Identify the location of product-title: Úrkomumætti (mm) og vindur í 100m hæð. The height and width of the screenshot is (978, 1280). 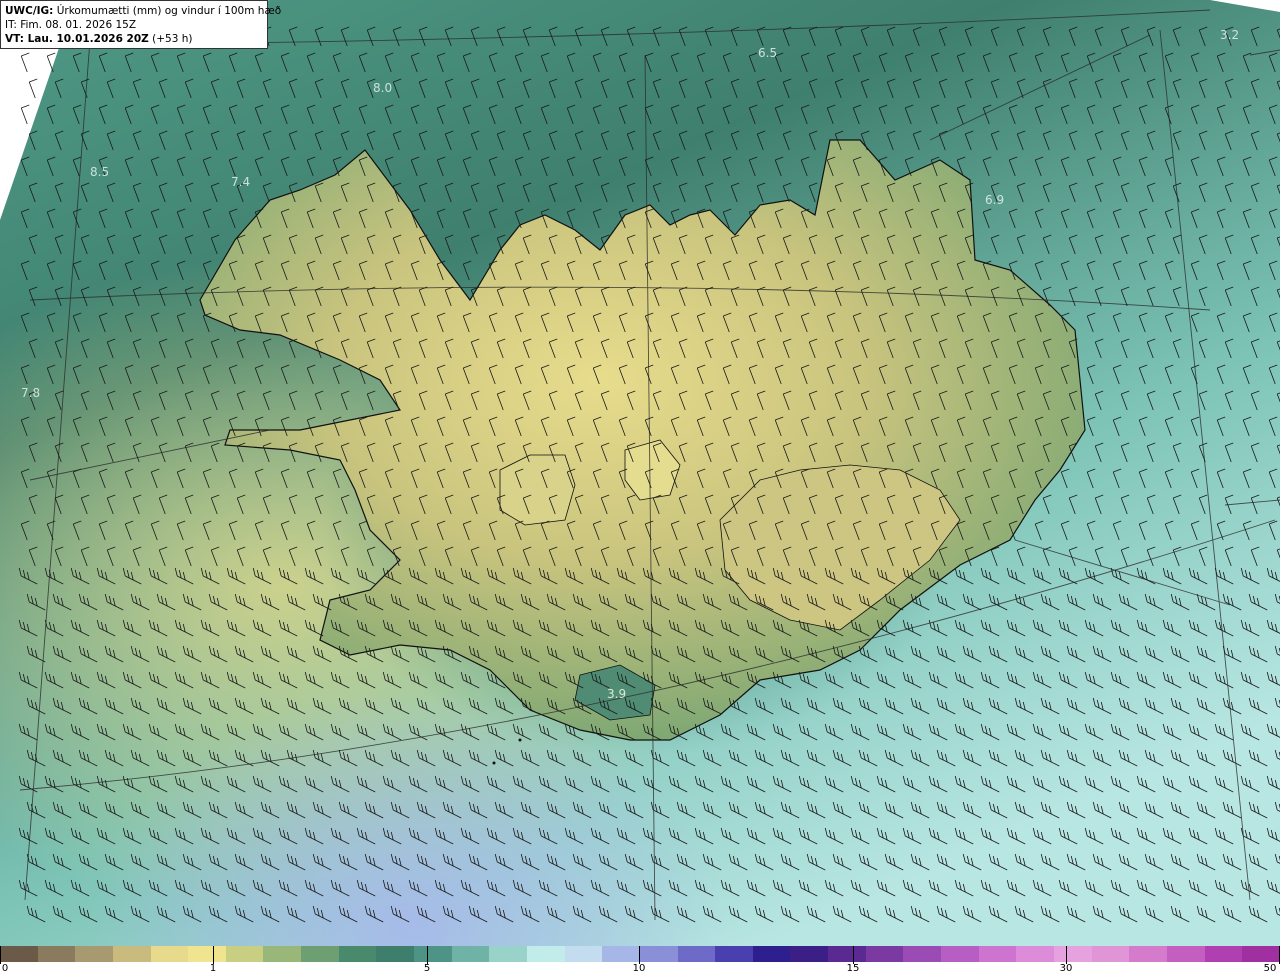
(169, 11).